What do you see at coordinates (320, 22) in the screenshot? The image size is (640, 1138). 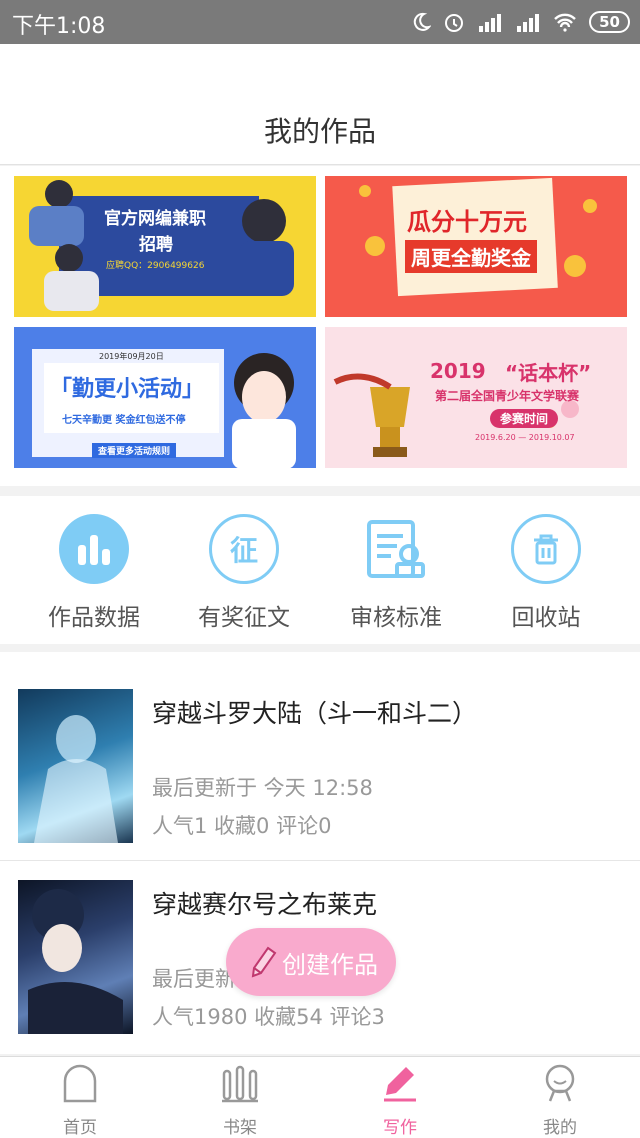 I see `status-bar: 下午1:08 50` at bounding box center [320, 22].